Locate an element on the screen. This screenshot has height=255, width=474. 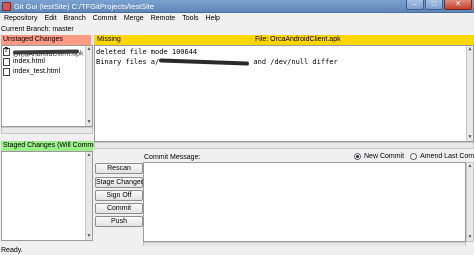
unknown-file-icon is located at coordinates (6, 51).